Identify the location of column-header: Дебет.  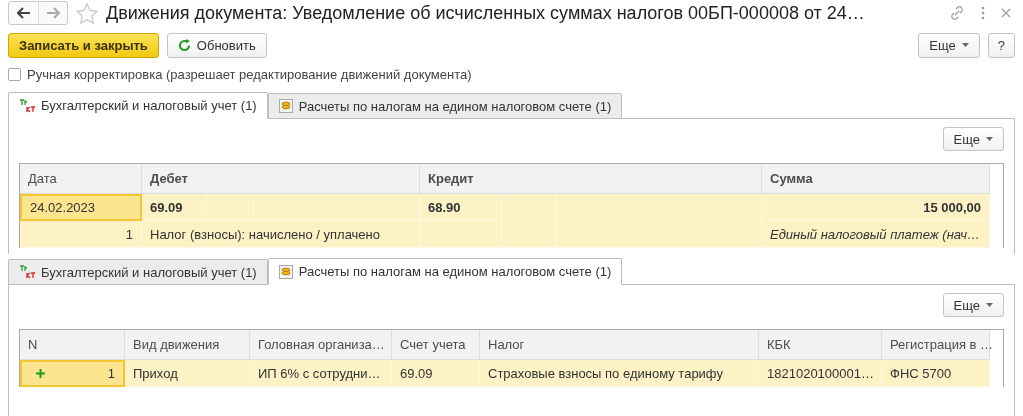
(281, 179).